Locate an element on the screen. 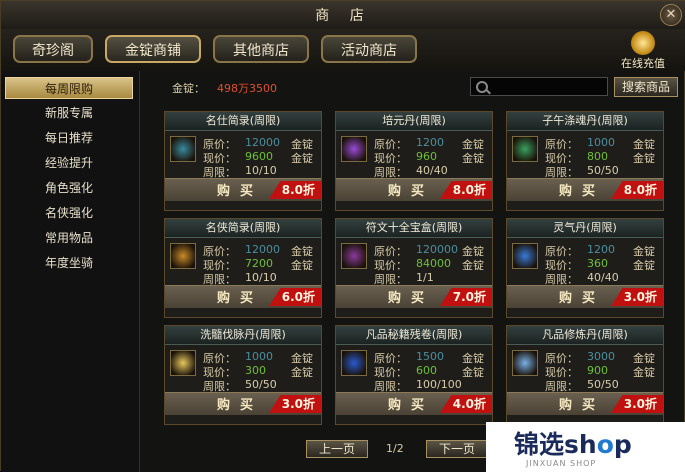 This screenshot has width=685, height=472. item-name: 灵气丹(周限) is located at coordinates (585, 228).